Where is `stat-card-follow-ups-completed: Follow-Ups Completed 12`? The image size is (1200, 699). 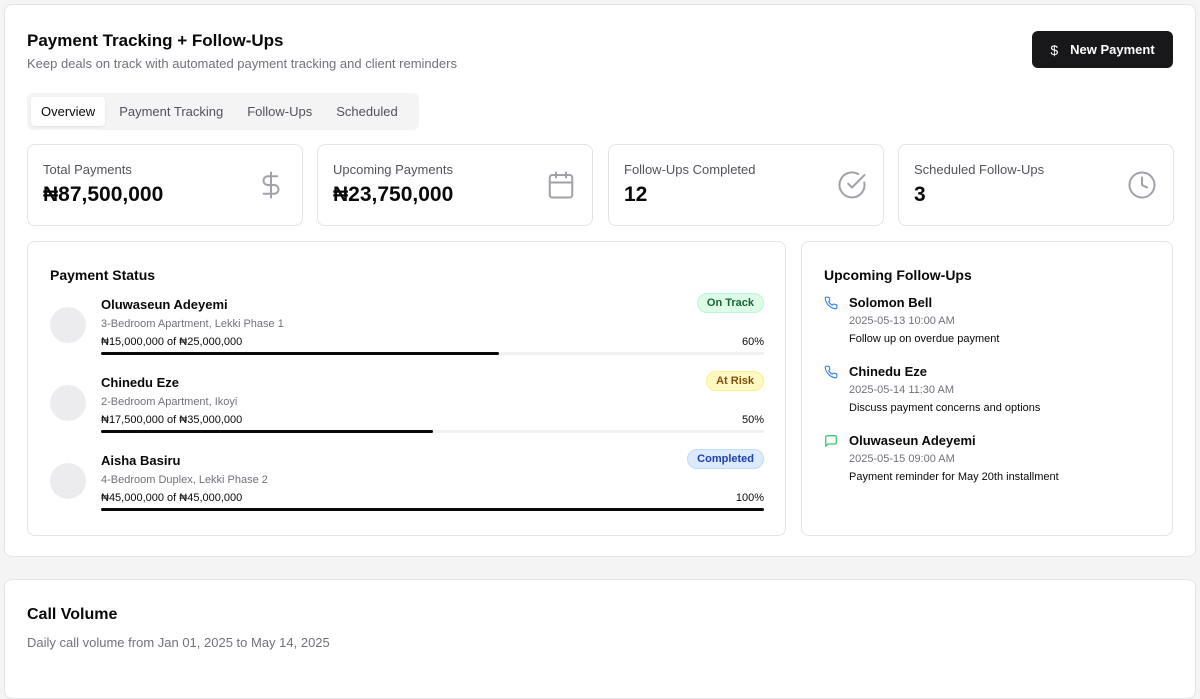 stat-card-follow-ups-completed: Follow-Ups Completed 12 is located at coordinates (746, 185).